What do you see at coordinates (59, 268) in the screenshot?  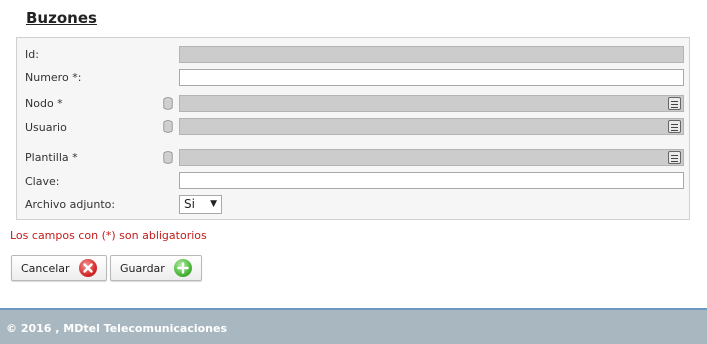 I see `cancel-button: Cancelar` at bounding box center [59, 268].